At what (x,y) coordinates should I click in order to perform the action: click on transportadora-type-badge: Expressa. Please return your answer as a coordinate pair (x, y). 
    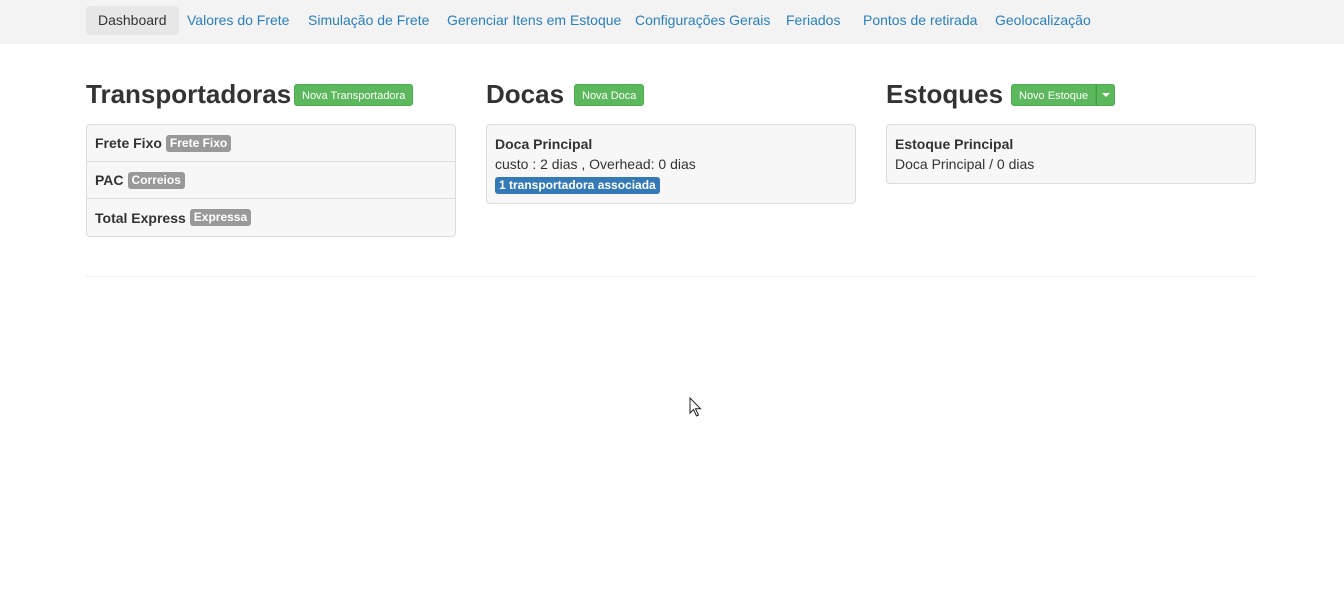
    Looking at the image, I should click on (220, 217).